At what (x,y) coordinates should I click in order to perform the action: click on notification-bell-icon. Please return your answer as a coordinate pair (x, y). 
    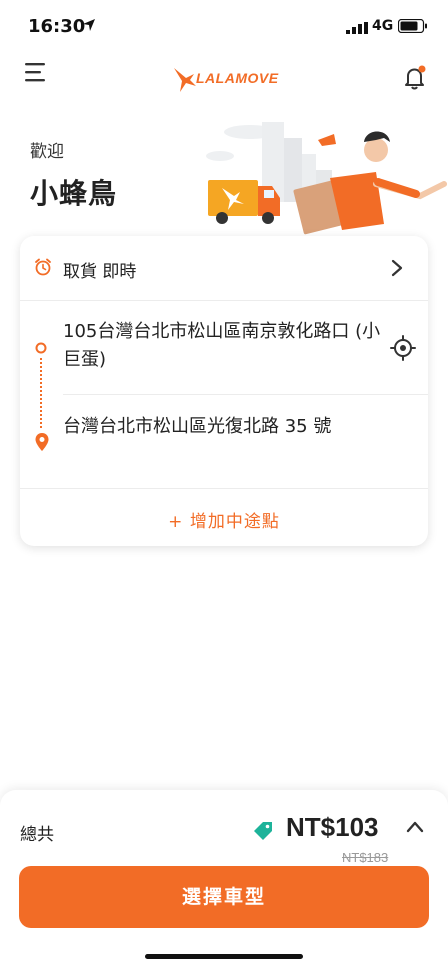
    Looking at the image, I should click on (415, 77).